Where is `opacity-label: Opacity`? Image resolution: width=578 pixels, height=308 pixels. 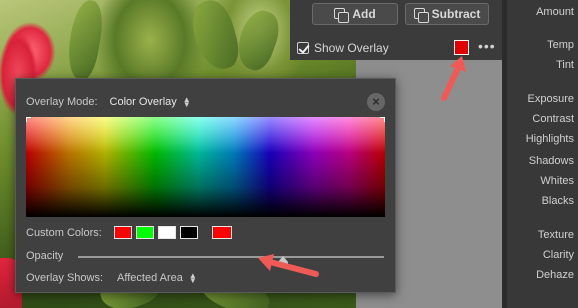 opacity-label: Opacity is located at coordinates (45, 256).